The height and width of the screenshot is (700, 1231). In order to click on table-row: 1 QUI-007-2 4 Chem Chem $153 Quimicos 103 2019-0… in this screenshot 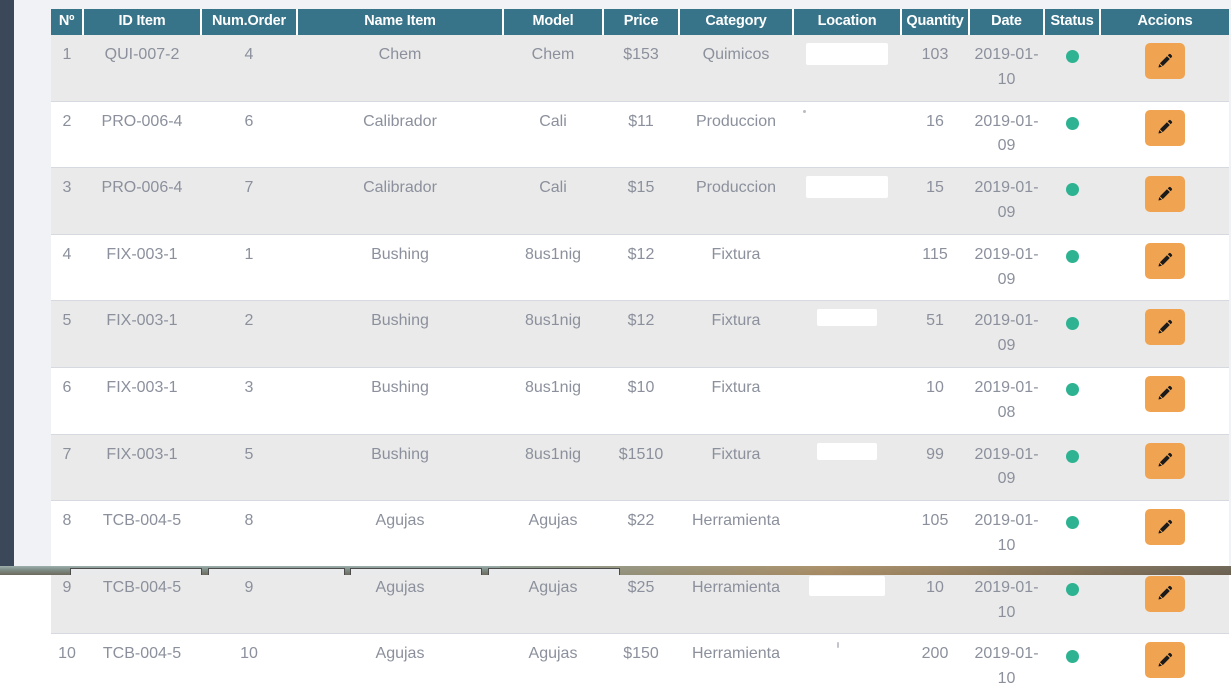, I will do `click(640, 68)`.